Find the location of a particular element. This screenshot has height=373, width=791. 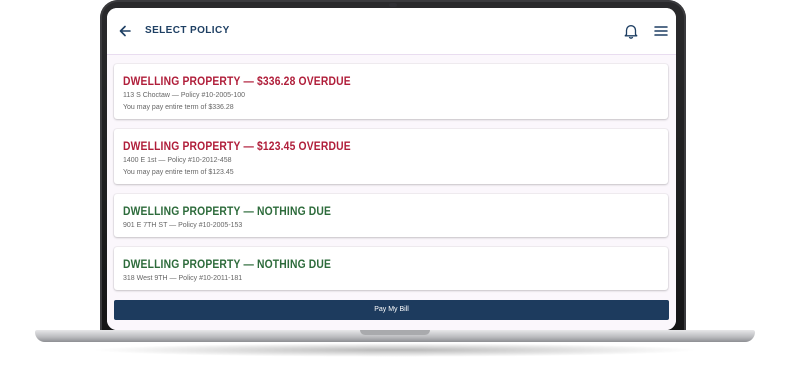

arrow-left-icon is located at coordinates (125, 31).